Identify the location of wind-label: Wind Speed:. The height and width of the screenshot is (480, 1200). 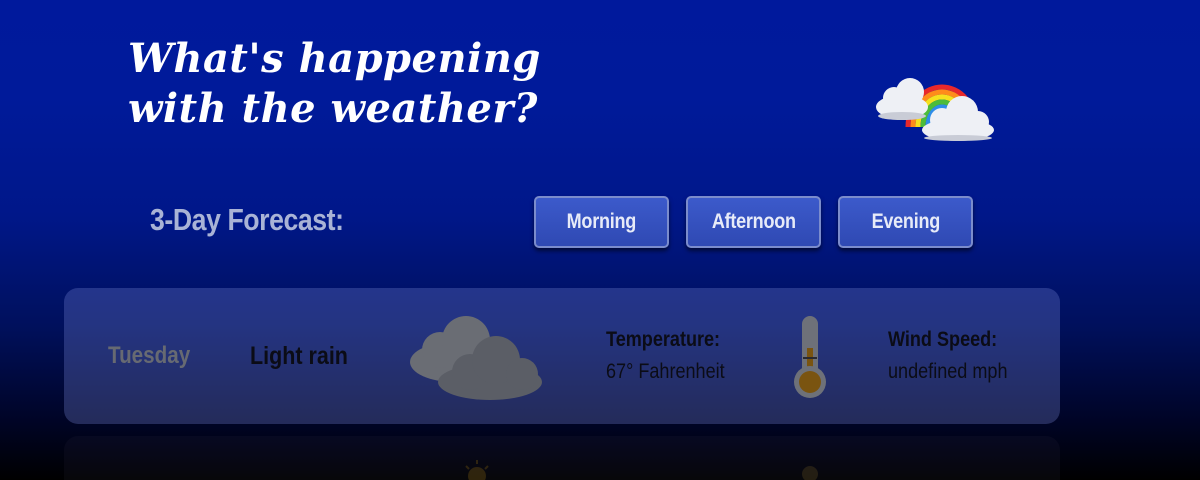
(951, 340).